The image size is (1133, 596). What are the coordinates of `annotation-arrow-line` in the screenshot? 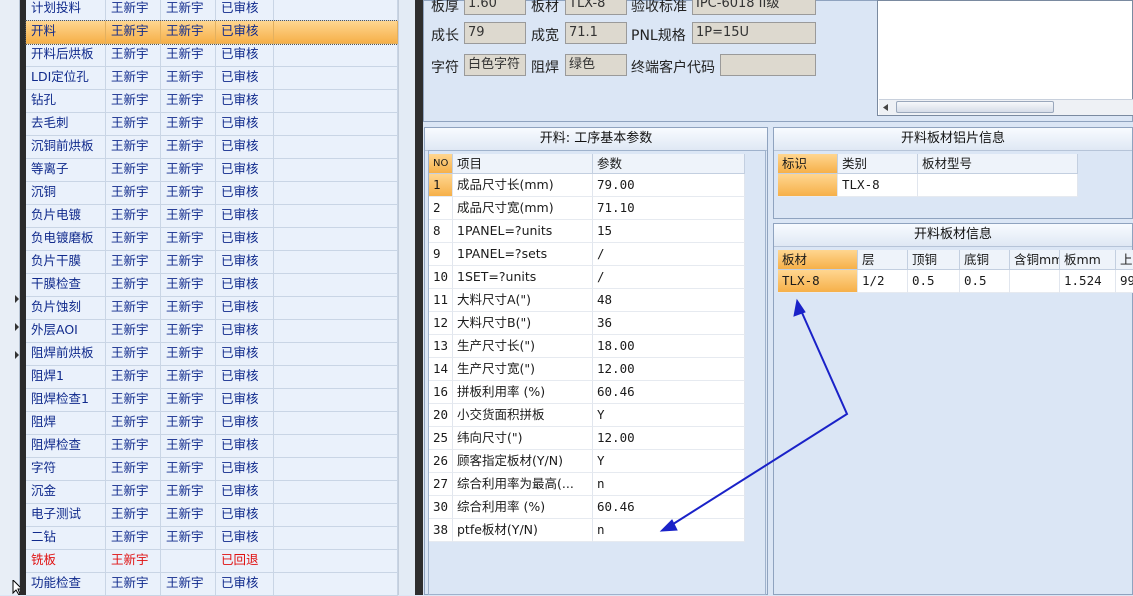 It's located at (759, 416).